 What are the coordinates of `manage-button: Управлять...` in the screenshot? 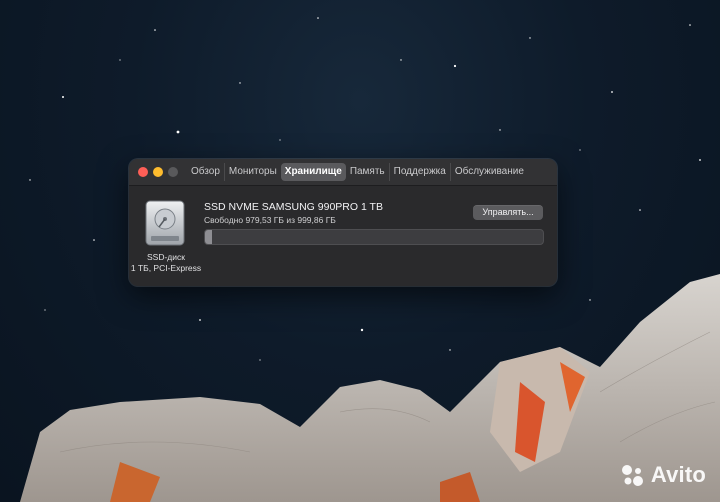 It's located at (508, 212).